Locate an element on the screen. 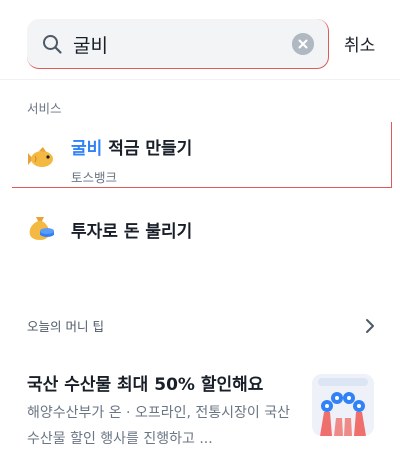 Image resolution: width=400 pixels, height=464 pixels. fish-icon is located at coordinates (40, 157).